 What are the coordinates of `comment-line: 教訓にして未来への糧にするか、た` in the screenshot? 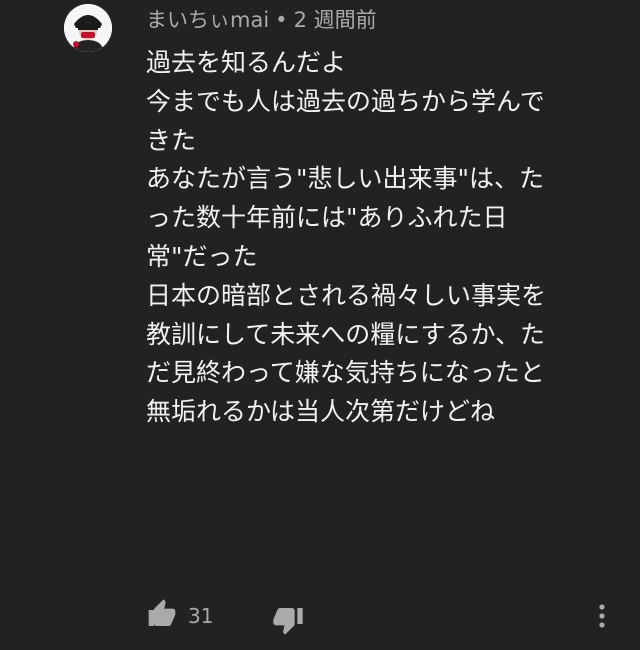 It's located at (346, 334).